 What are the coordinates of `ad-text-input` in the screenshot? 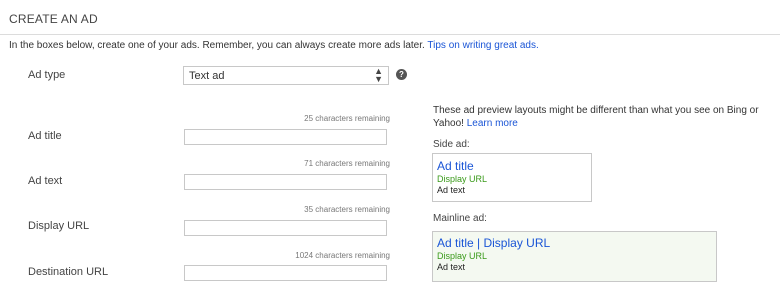 It's located at (285, 182).